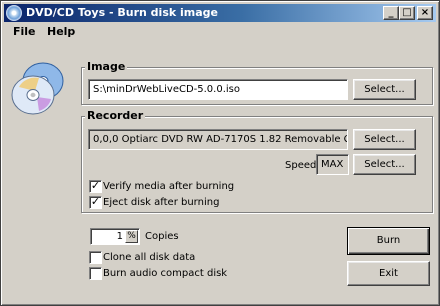 Image resolution: width=440 pixels, height=306 pixels. What do you see at coordinates (106, 66) in the screenshot?
I see `image-group-label: Image` at bounding box center [106, 66].